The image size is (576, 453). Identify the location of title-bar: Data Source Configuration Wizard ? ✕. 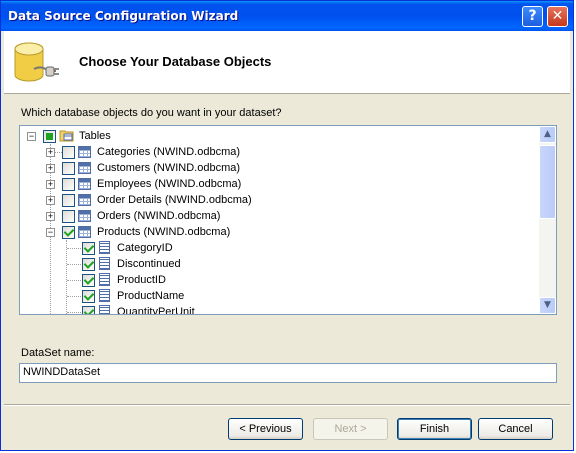
(287, 16).